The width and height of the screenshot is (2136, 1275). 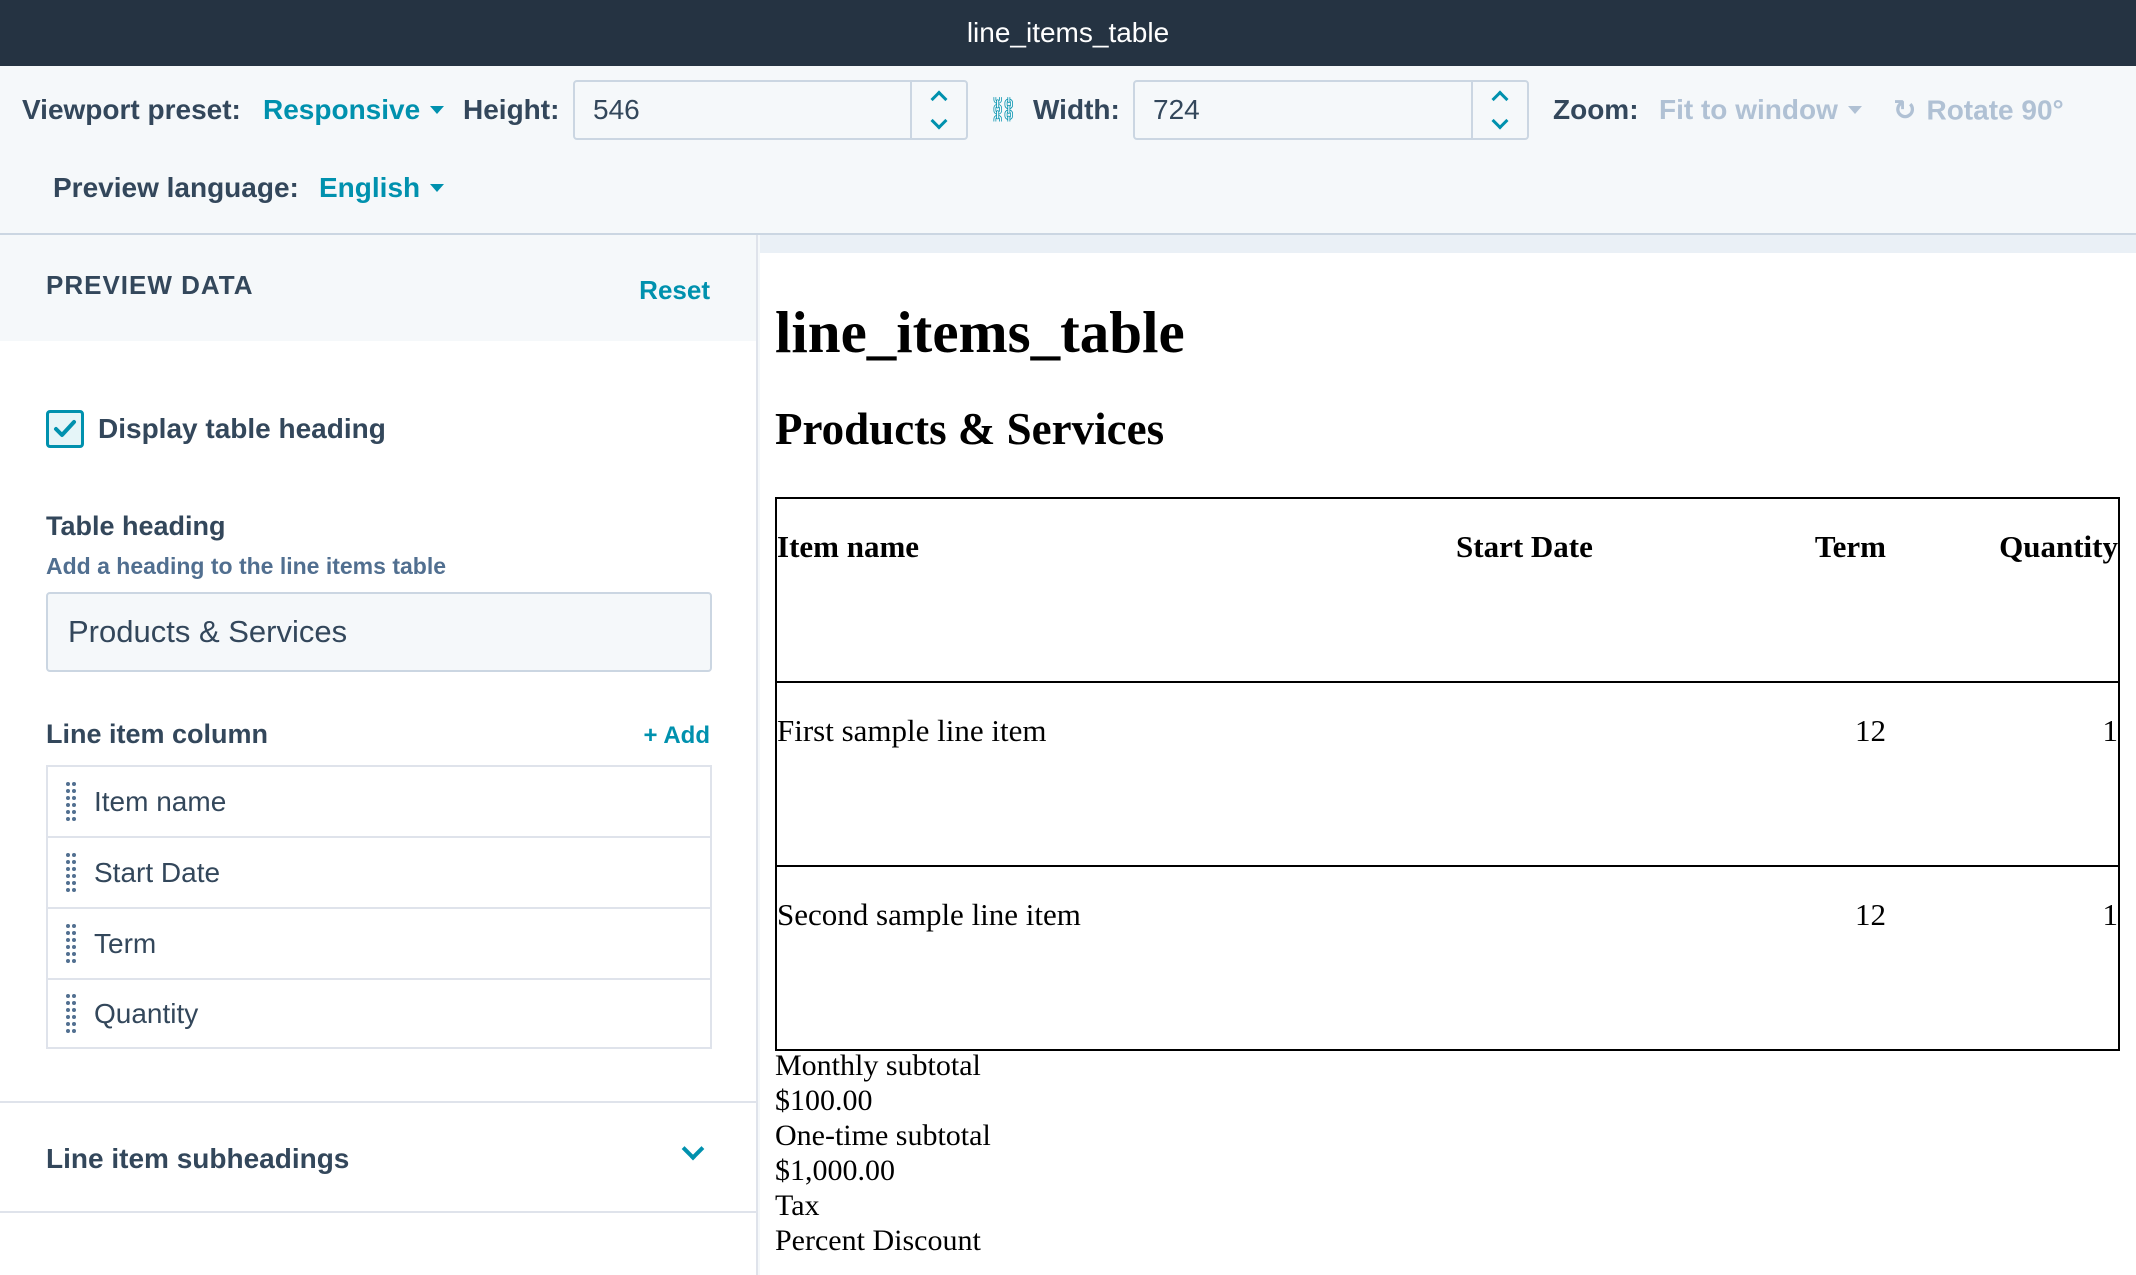 What do you see at coordinates (198, 1158) in the screenshot?
I see `line-item-subheadings-label: Line item subheadings` at bounding box center [198, 1158].